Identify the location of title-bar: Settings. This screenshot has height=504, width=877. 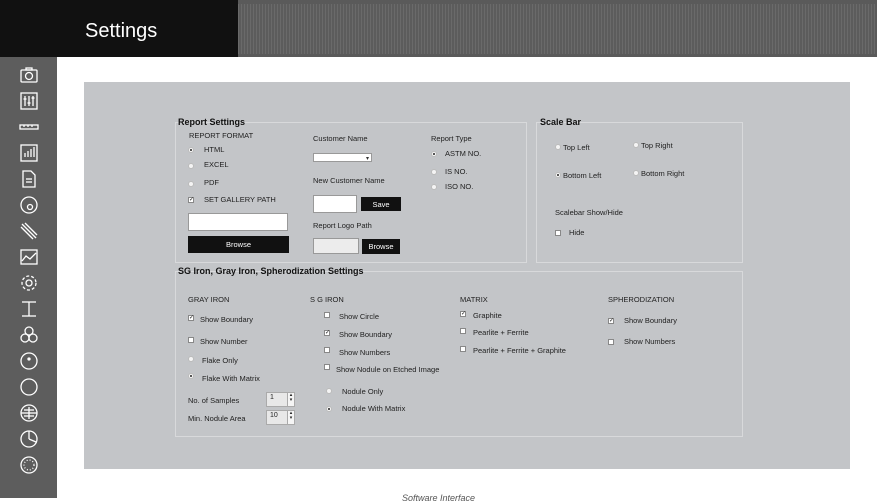
(438, 28).